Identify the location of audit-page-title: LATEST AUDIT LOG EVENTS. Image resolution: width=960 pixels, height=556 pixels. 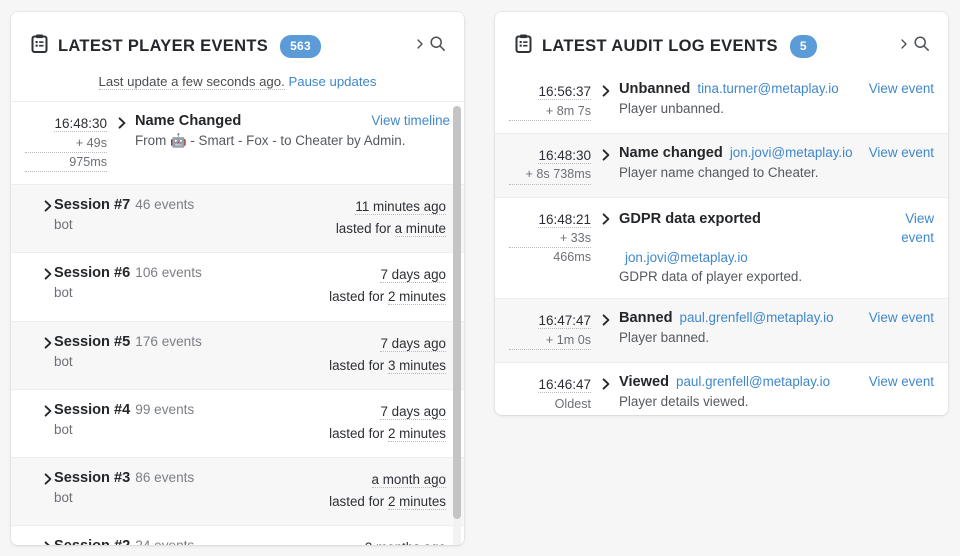
(660, 45).